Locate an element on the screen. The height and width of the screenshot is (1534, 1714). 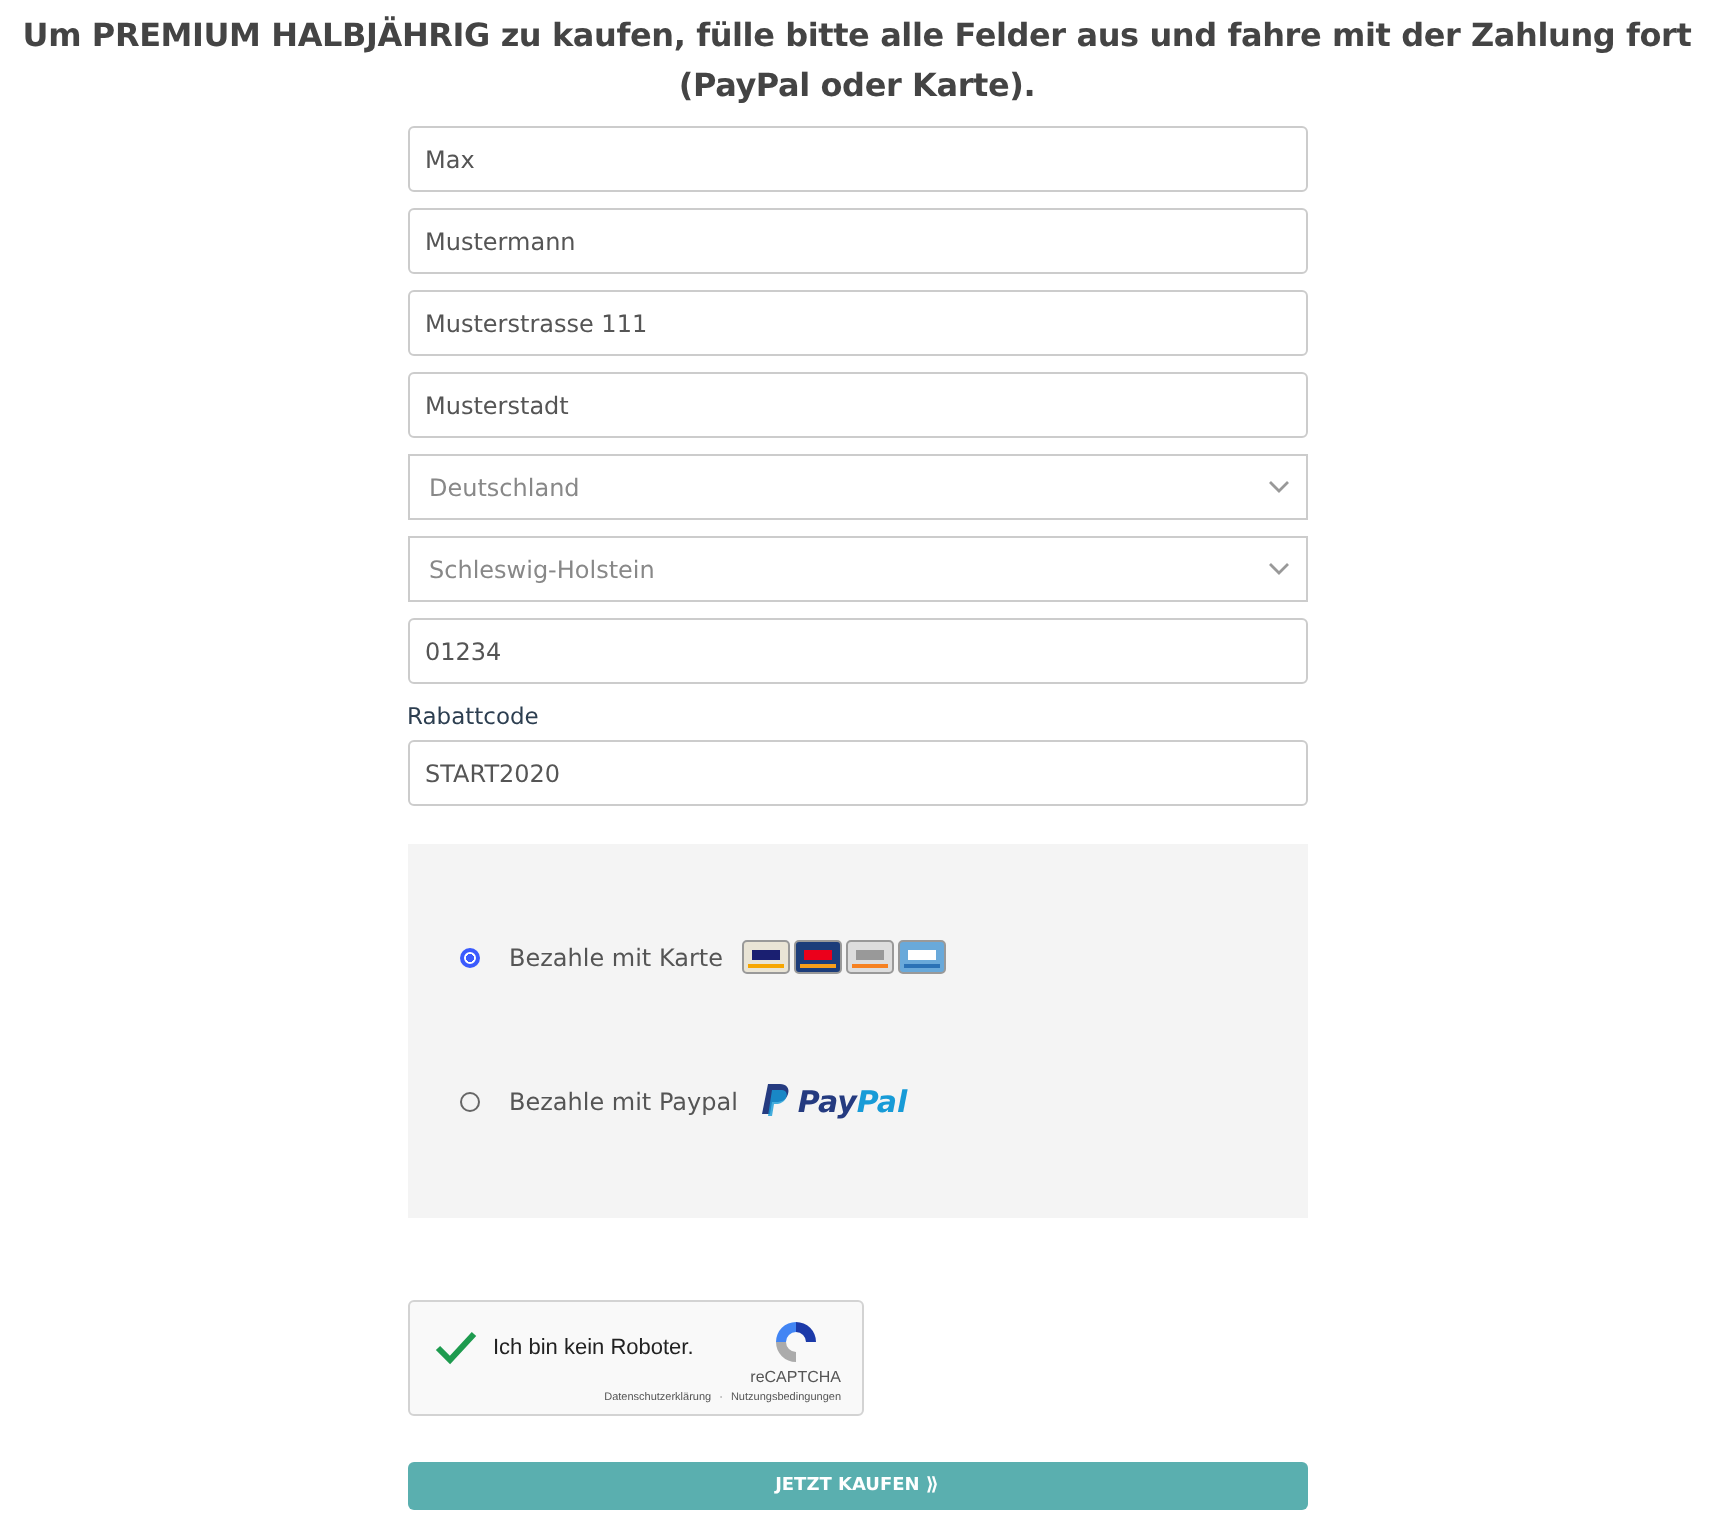
option-label: Bezahle mit Karte is located at coordinates (616, 957).